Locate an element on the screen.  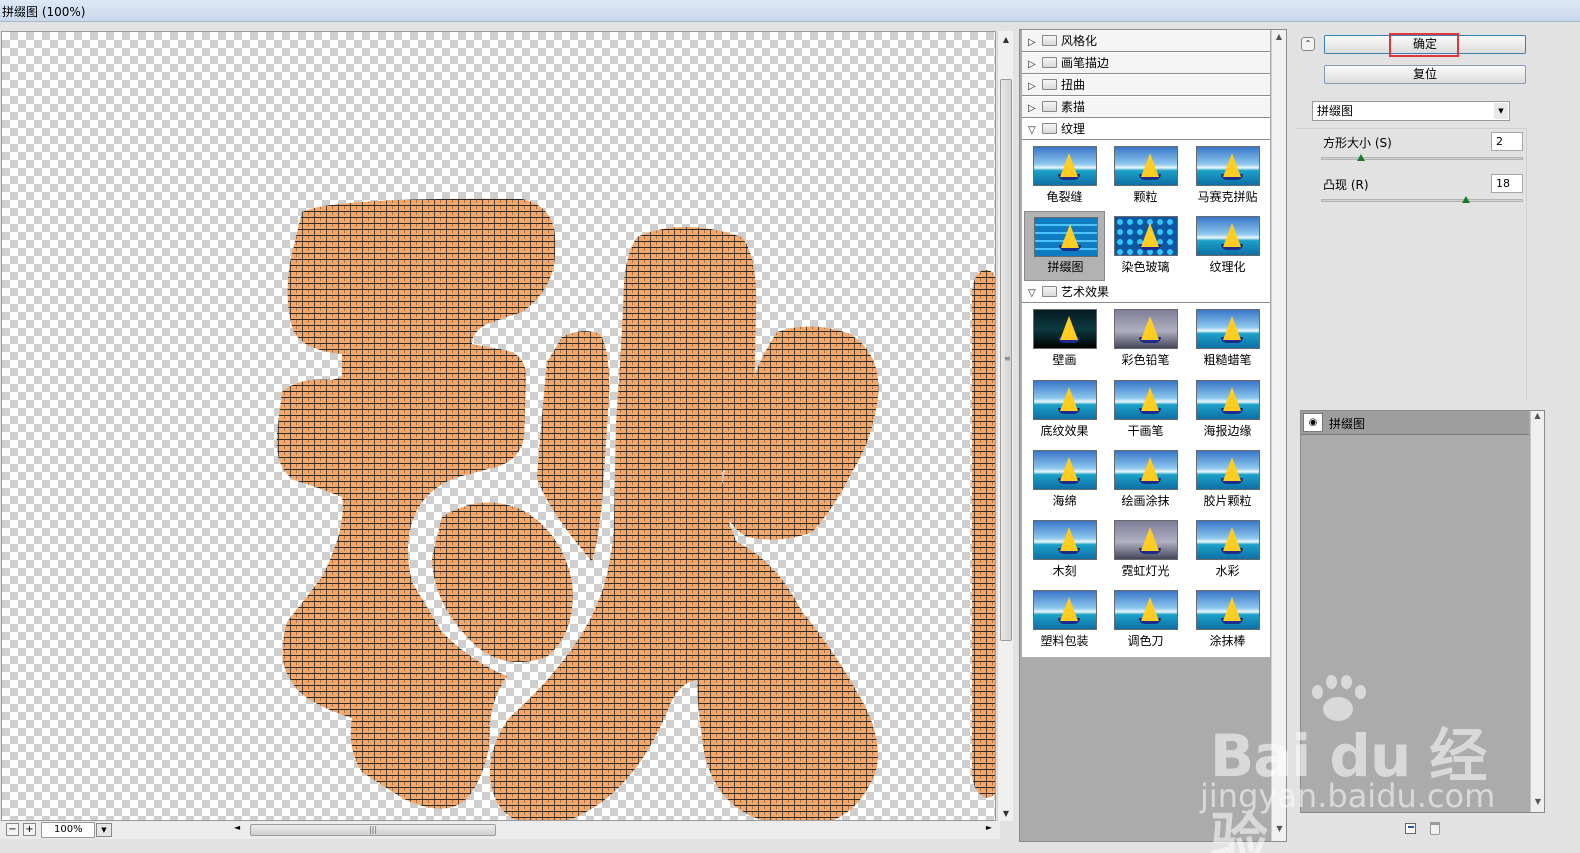
category-sketch: ▷ 素描 is located at coordinates (1146, 107).